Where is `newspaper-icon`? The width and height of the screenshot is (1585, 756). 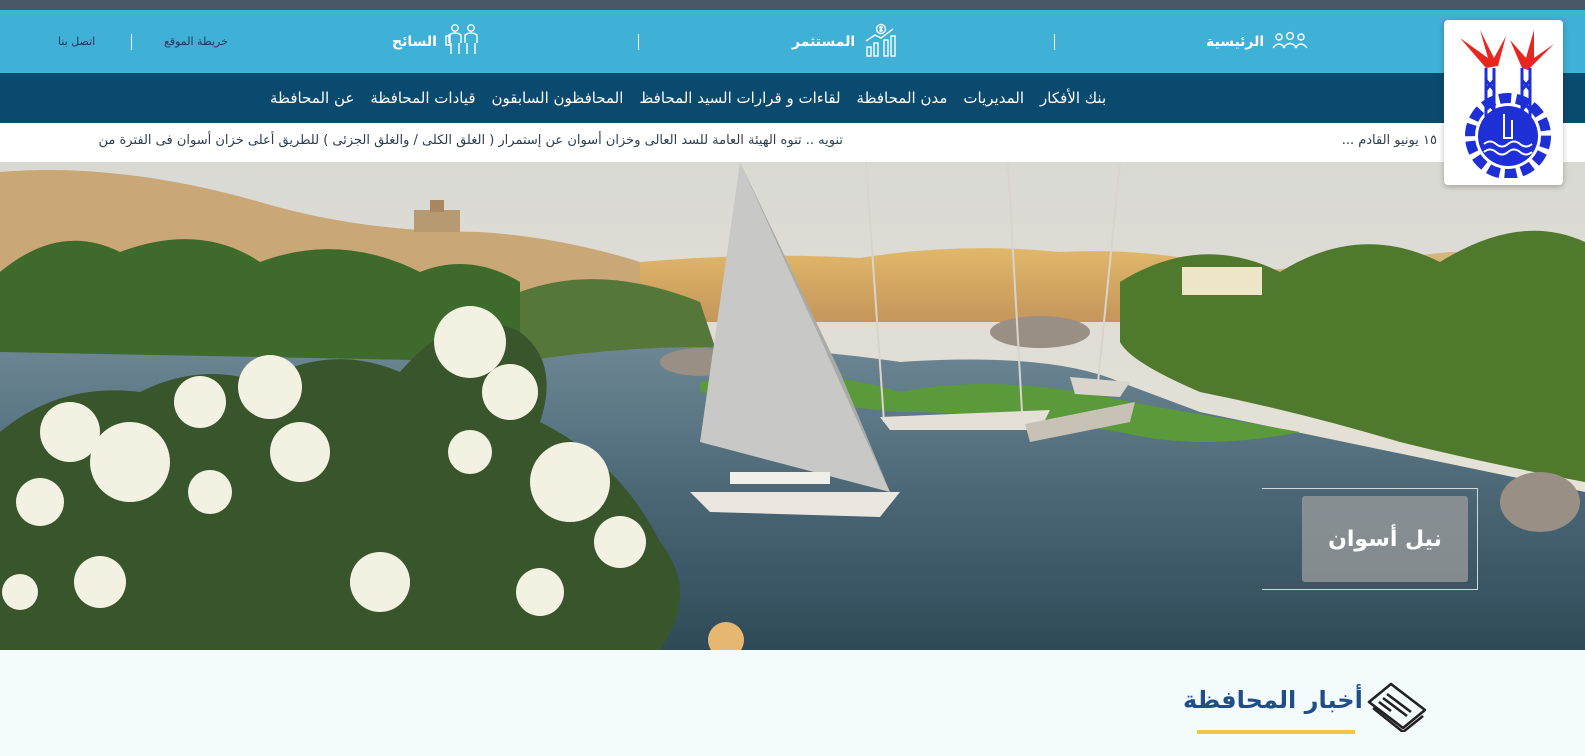
newspaper-icon is located at coordinates (1397, 708).